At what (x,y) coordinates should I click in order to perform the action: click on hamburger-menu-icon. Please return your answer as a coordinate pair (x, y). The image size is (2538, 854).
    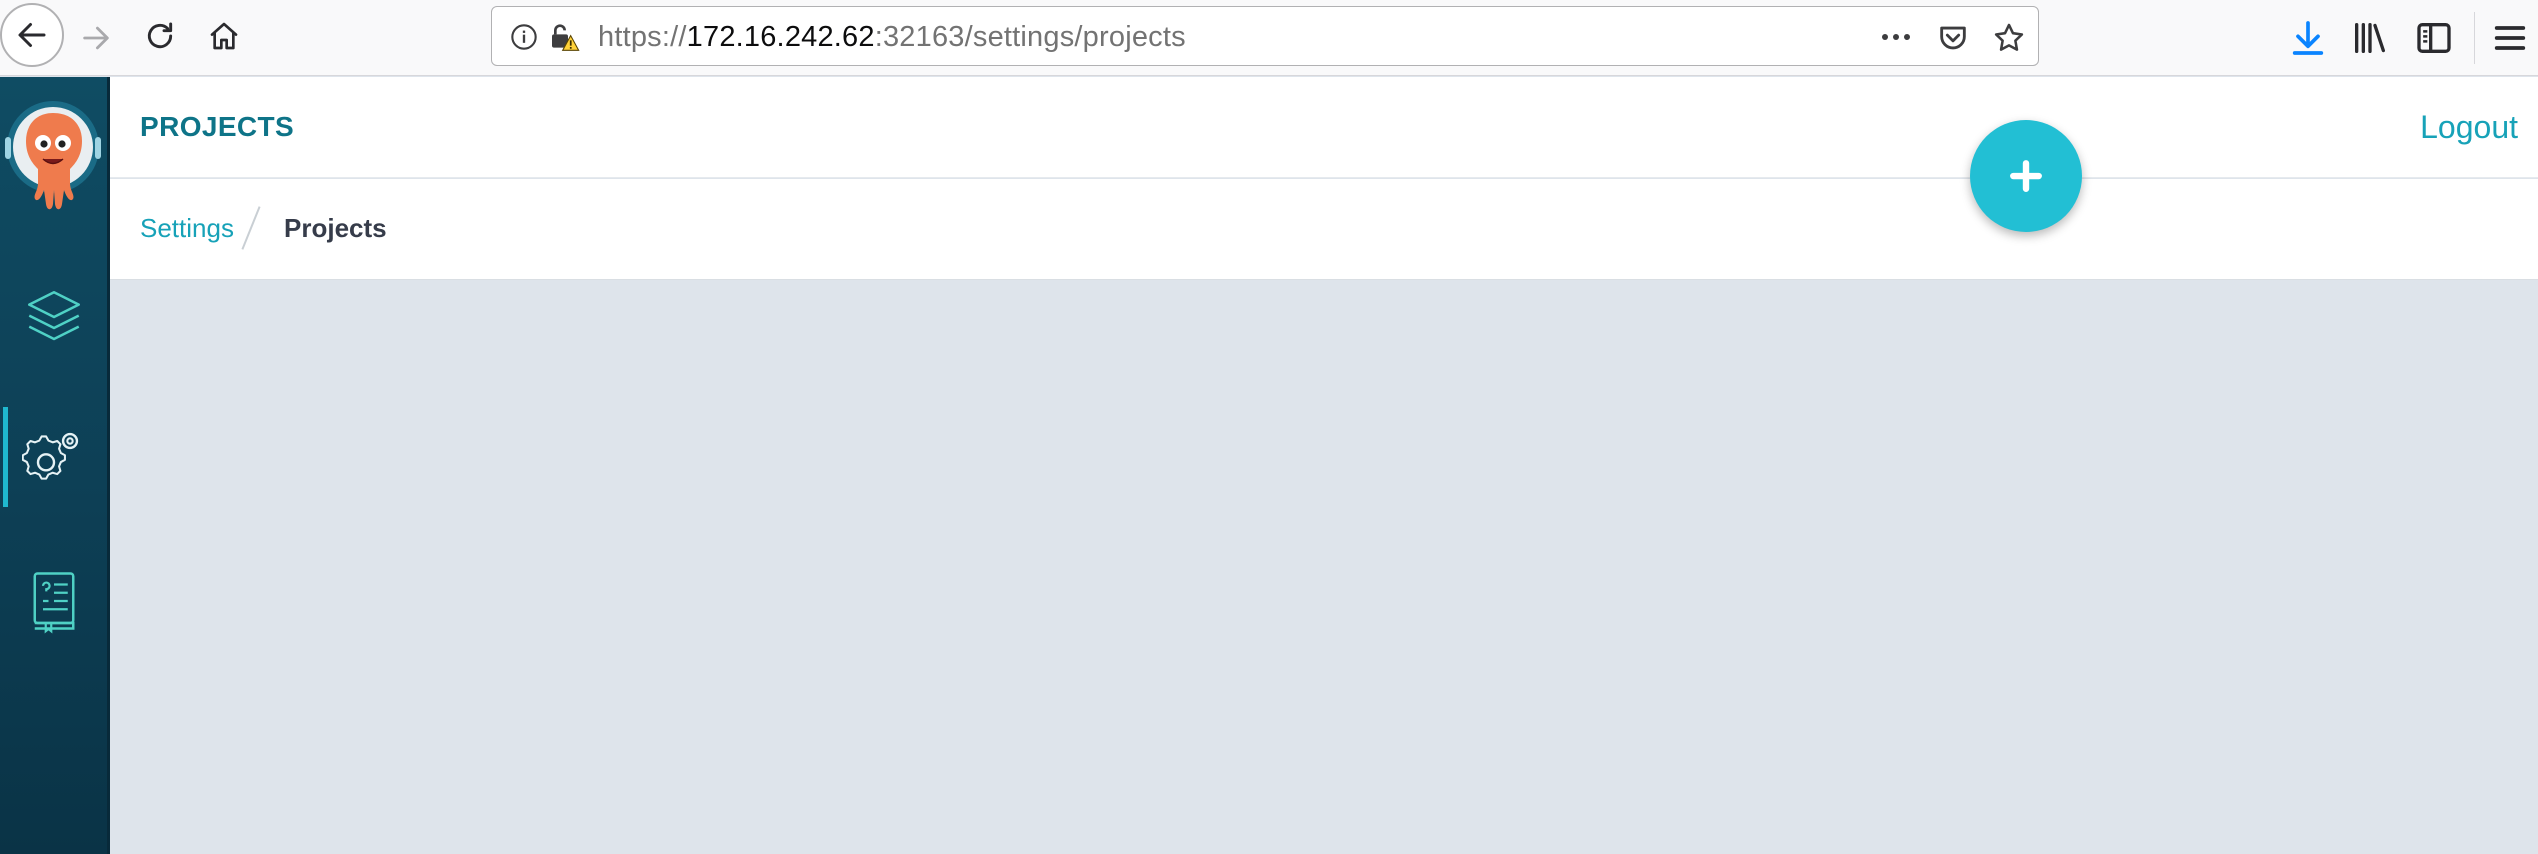
    Looking at the image, I should click on (2510, 38).